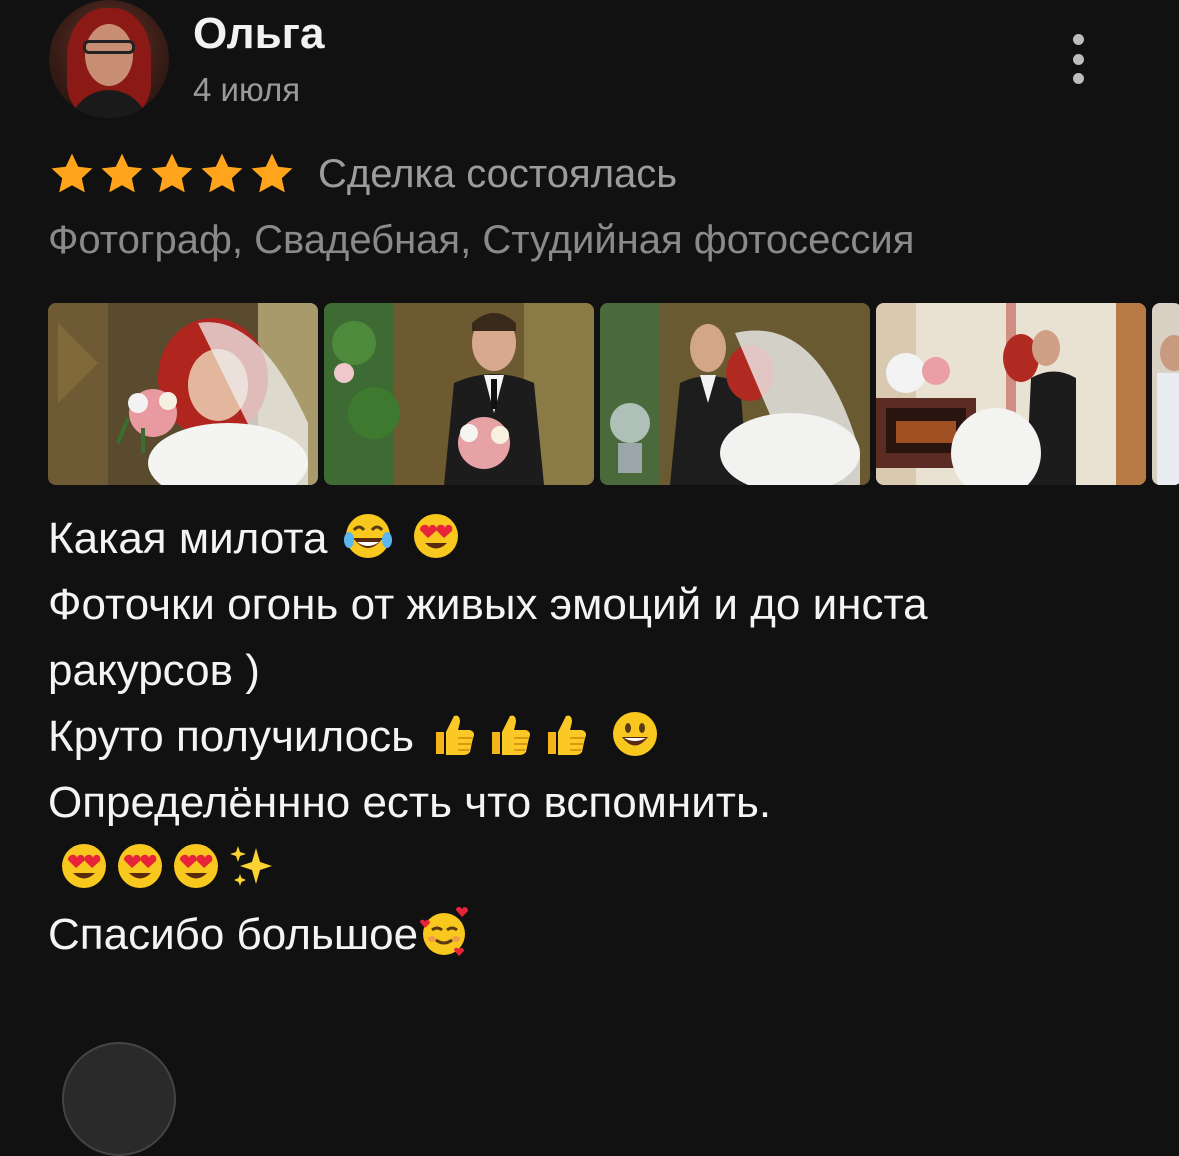  Describe the element at coordinates (635, 734) in the screenshot. I see `grinning-emoji` at that location.